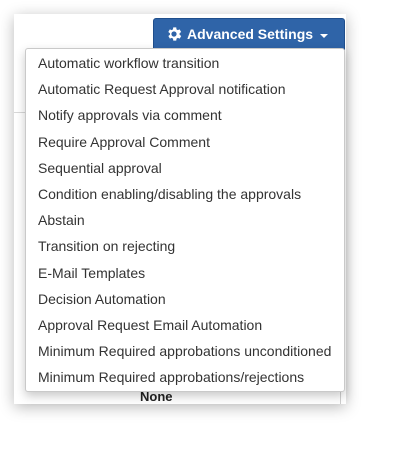 This screenshot has width=403, height=451. I want to click on menu-item-notify-approvals-via-comment: Notify approvals via comment, so click(185, 115).